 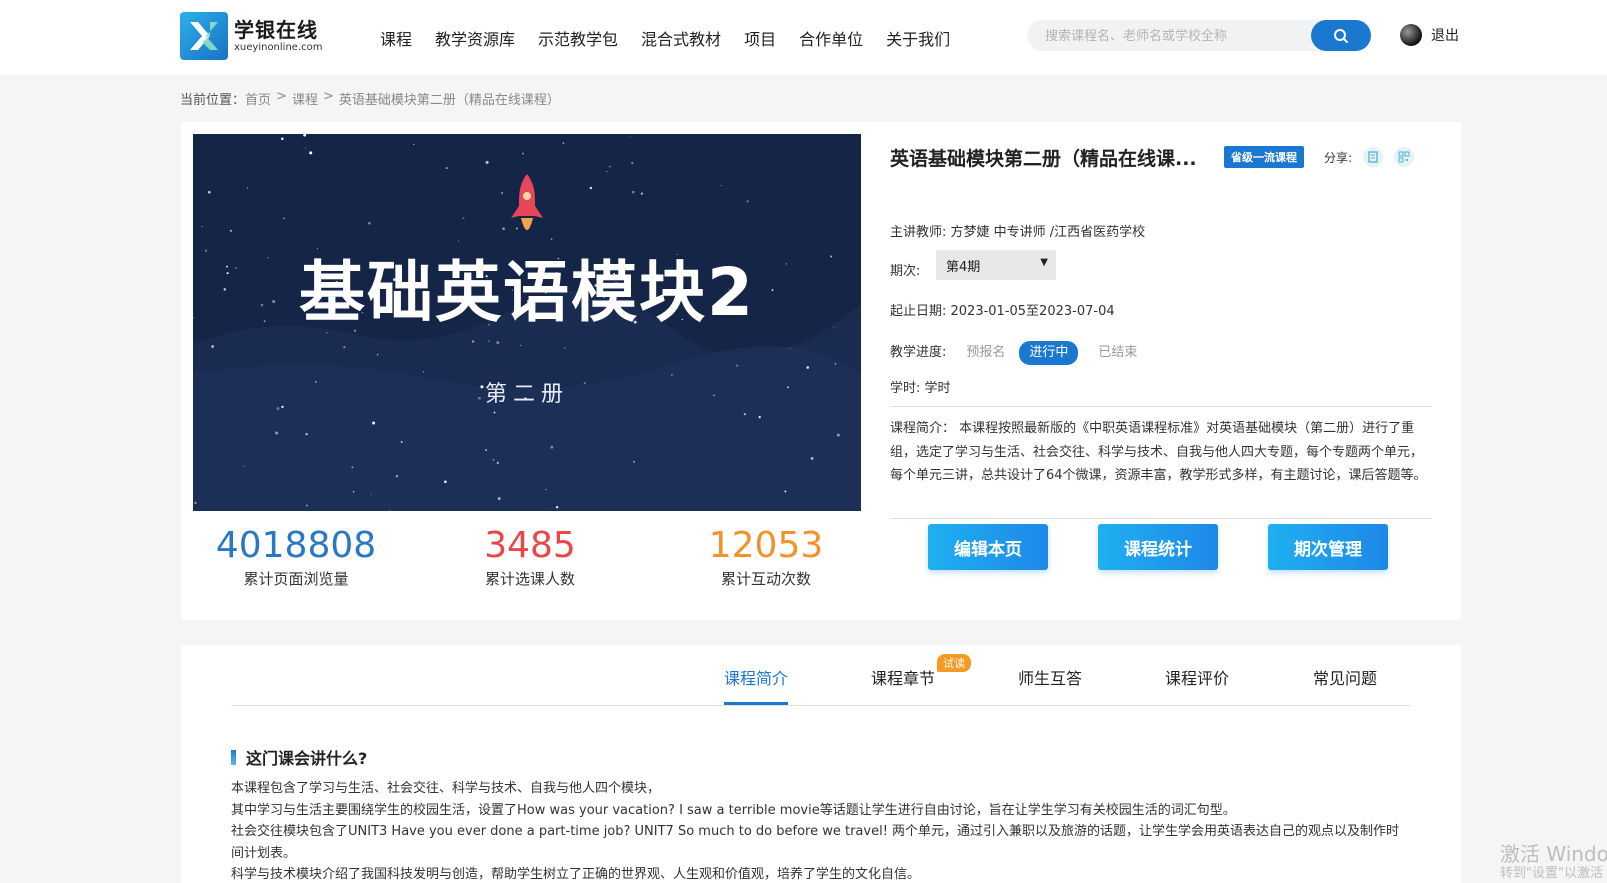 I want to click on logo-name: 学银在线, so click(x=276, y=30).